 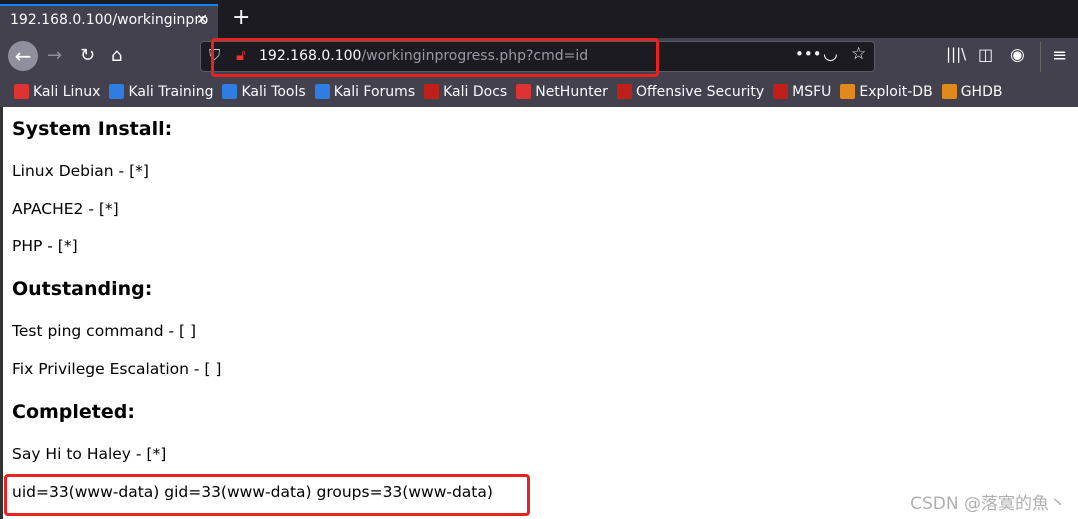 I want to click on item-test-ping: Test ping command - [ ], so click(x=104, y=331).